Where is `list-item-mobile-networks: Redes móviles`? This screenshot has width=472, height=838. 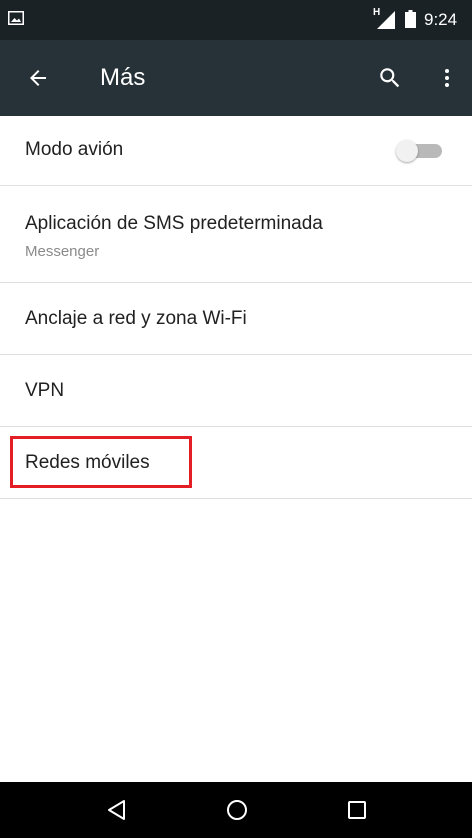 list-item-mobile-networks: Redes móviles is located at coordinates (236, 463).